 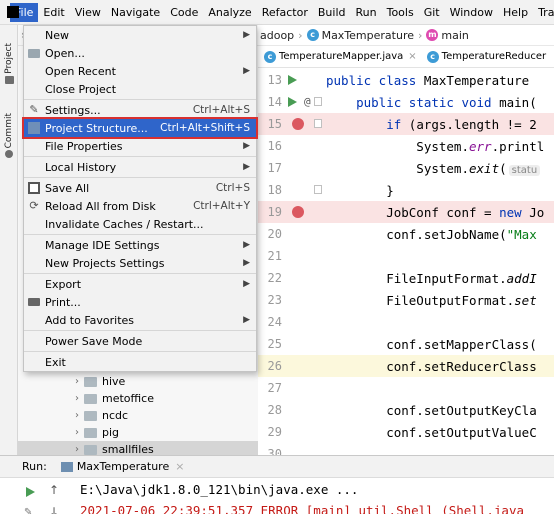 I want to click on tab-label: TemperatureReducer, so click(x=494, y=56).